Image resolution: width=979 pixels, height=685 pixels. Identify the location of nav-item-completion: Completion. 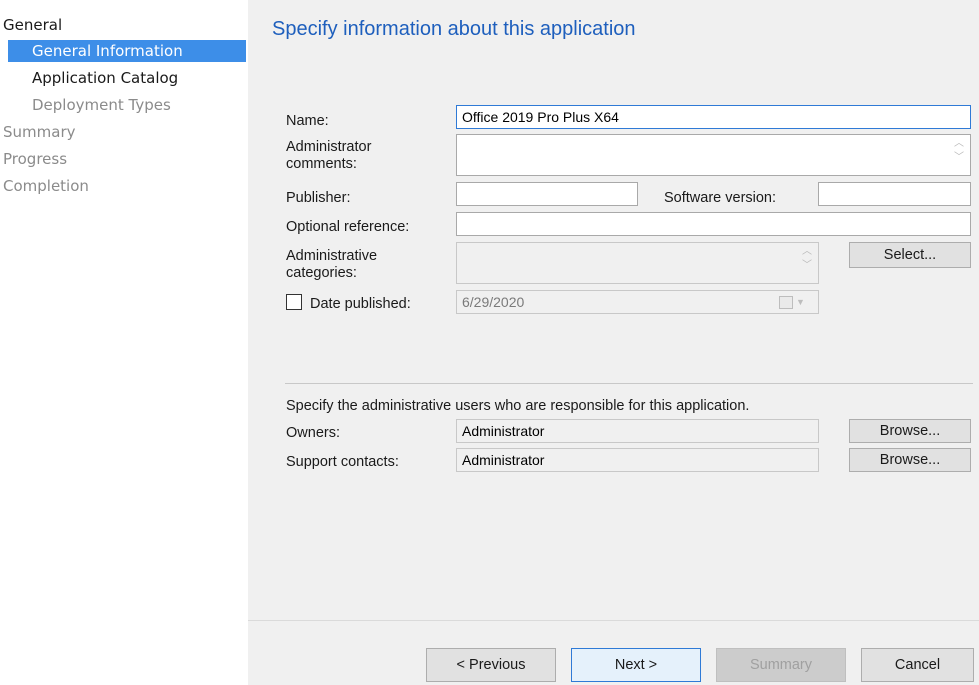
(103, 186).